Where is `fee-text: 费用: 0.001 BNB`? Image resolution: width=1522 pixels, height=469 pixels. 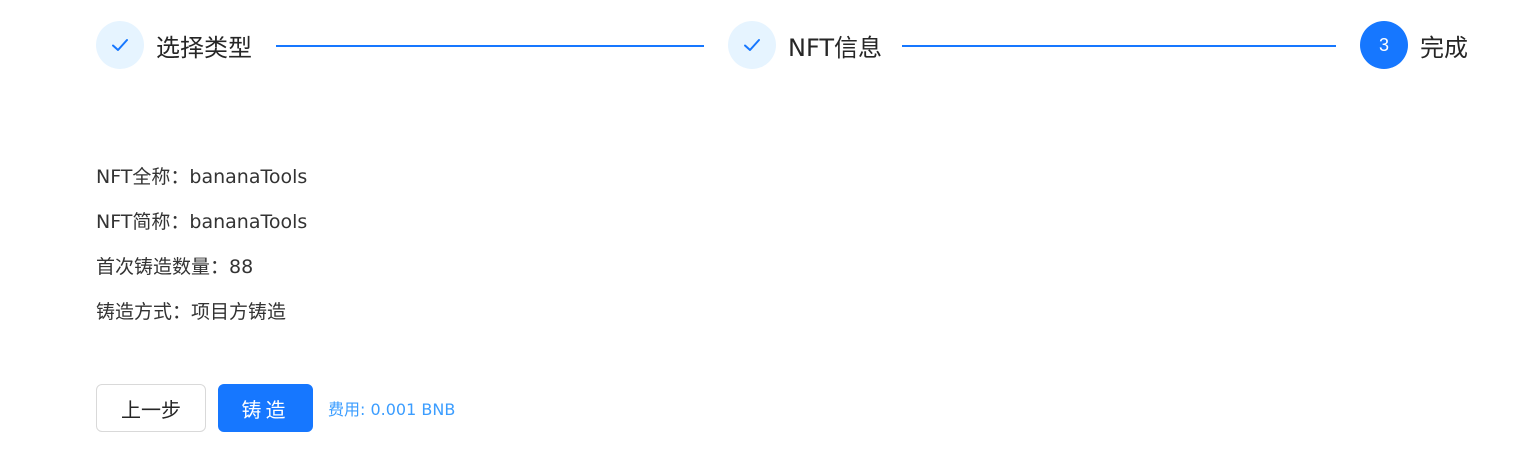 fee-text: 费用: 0.001 BNB is located at coordinates (392, 409).